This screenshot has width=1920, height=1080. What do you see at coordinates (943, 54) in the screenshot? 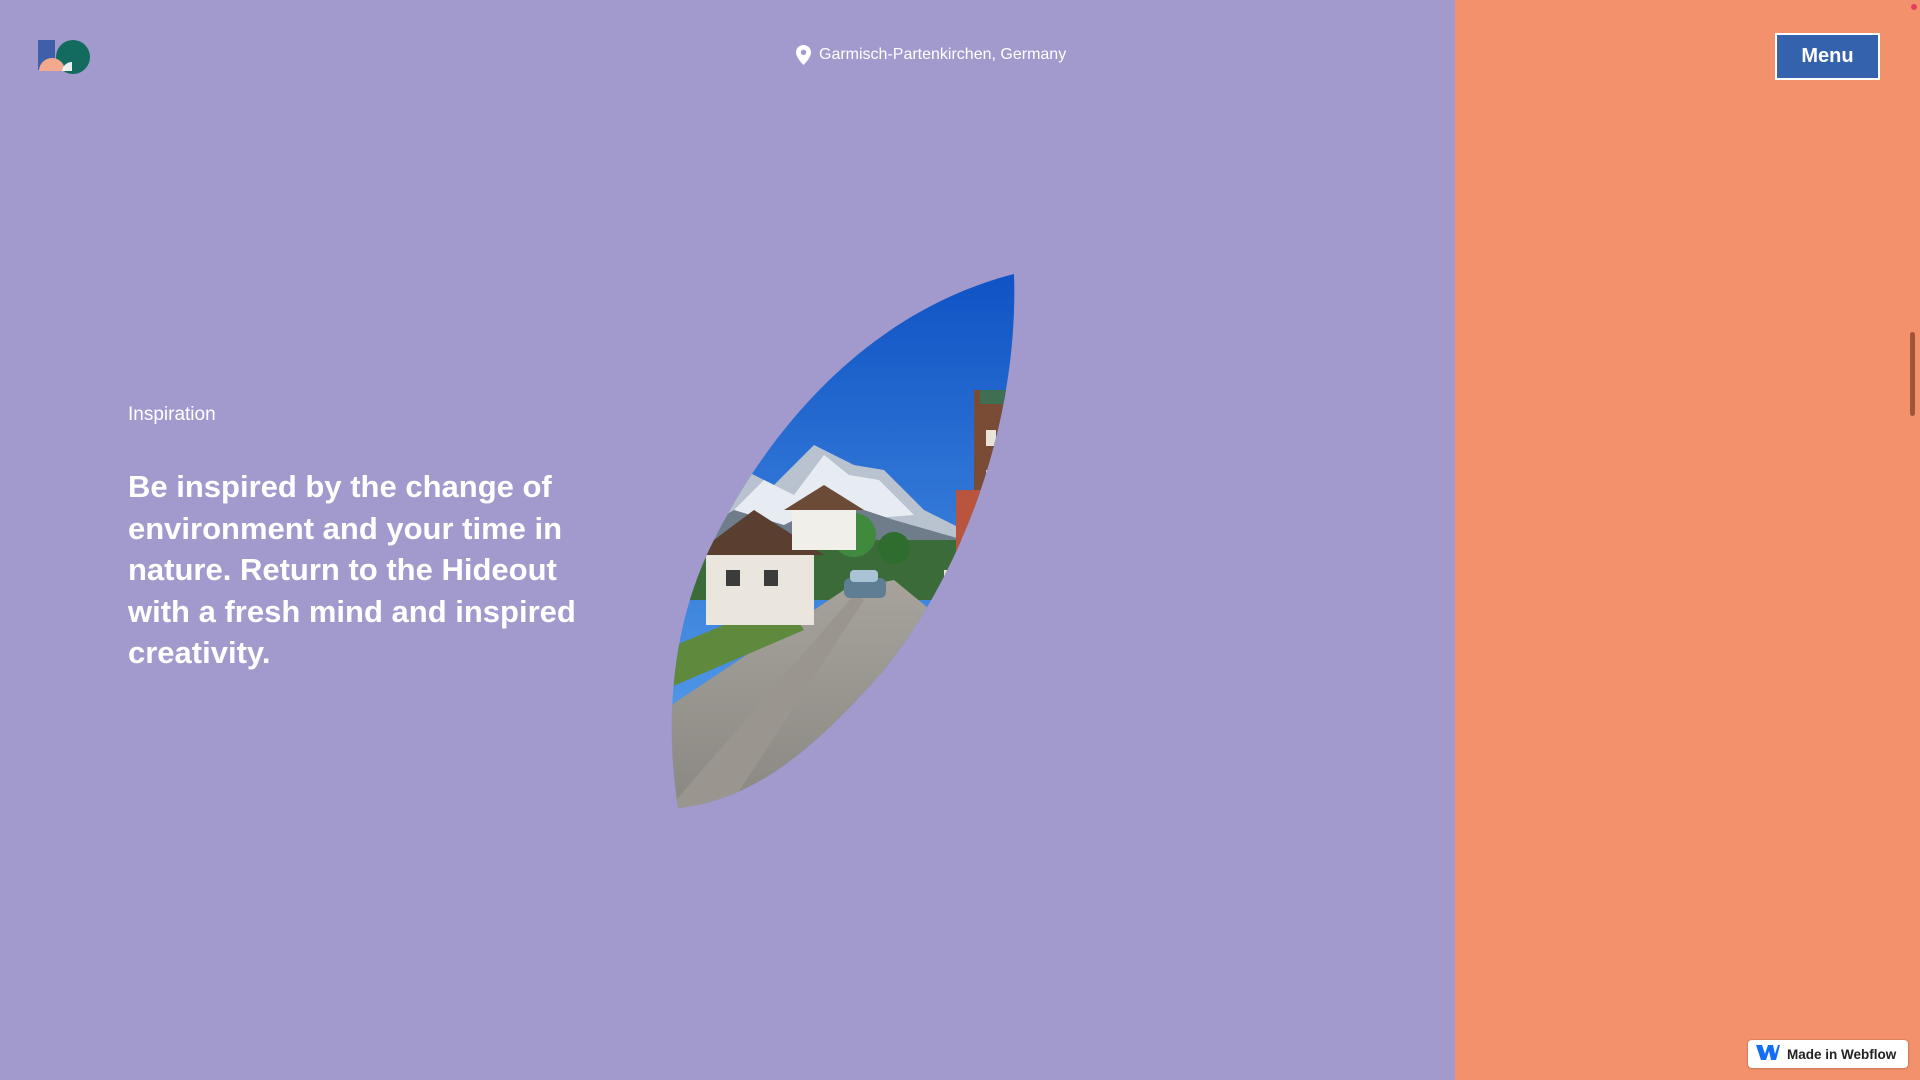
I see `location-label: Garmisch-Partenkirchen, Germany` at bounding box center [943, 54].